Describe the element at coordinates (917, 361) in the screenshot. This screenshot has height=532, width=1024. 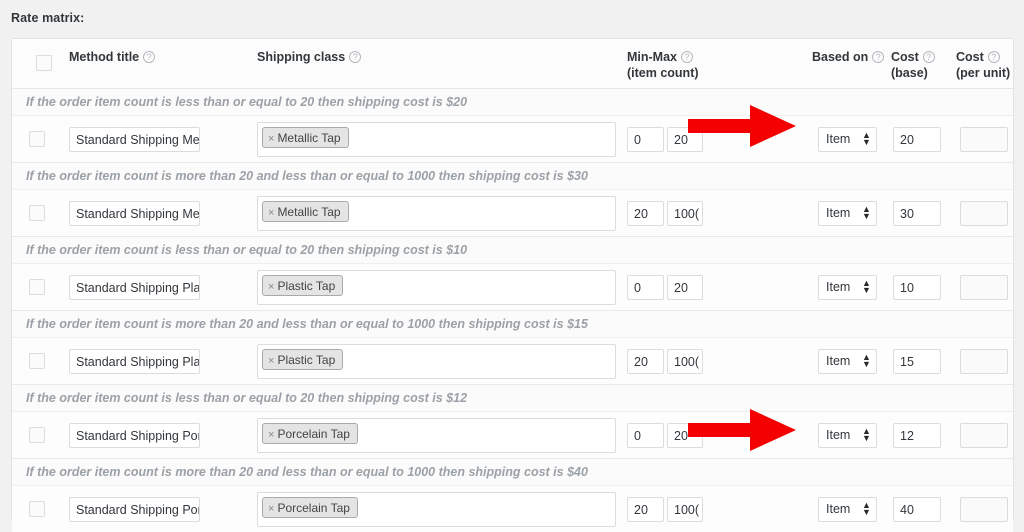
I see `cost-base-input: 15` at that location.